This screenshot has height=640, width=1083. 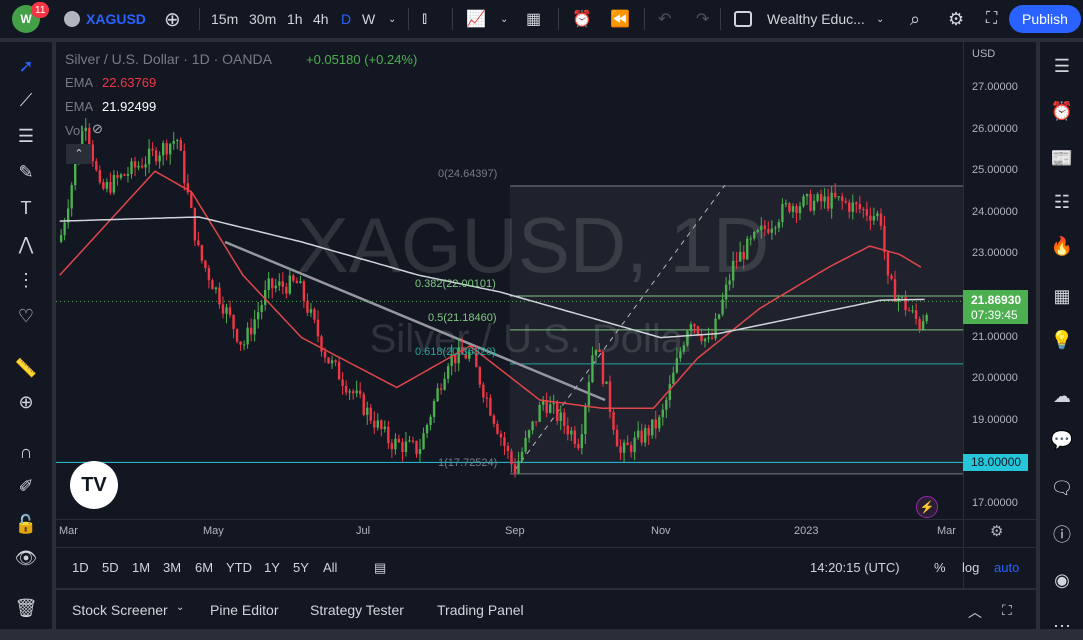 What do you see at coordinates (956, 19) in the screenshot?
I see `gear-icon: ⚙` at bounding box center [956, 19].